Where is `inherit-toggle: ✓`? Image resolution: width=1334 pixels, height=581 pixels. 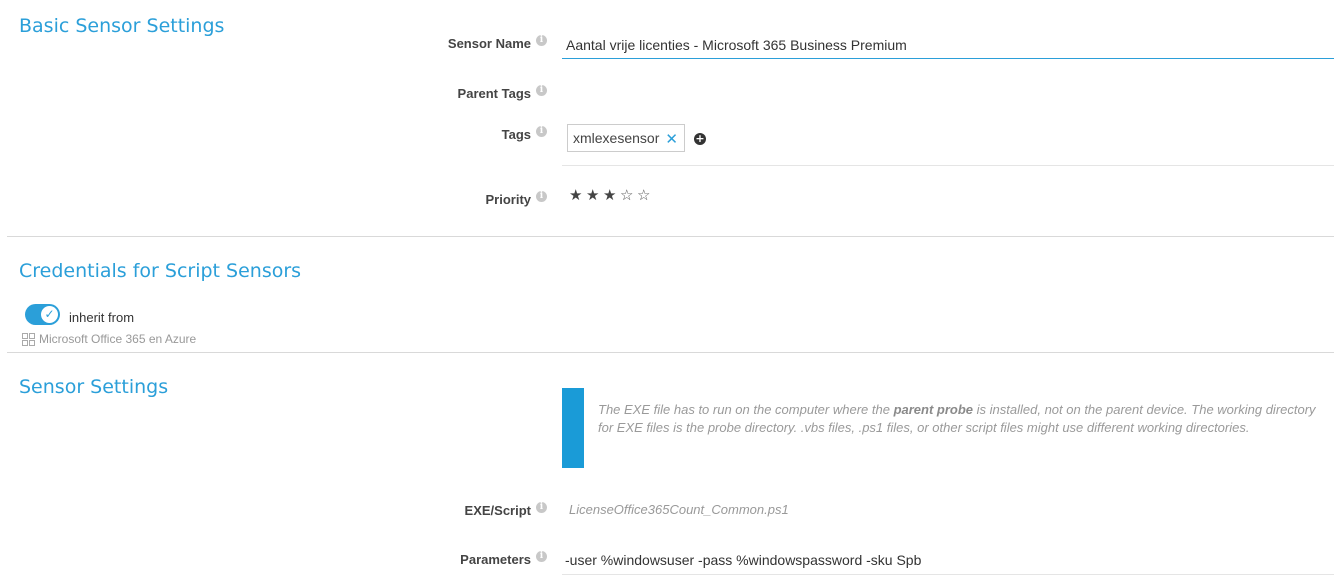 inherit-toggle: ✓ is located at coordinates (42, 314).